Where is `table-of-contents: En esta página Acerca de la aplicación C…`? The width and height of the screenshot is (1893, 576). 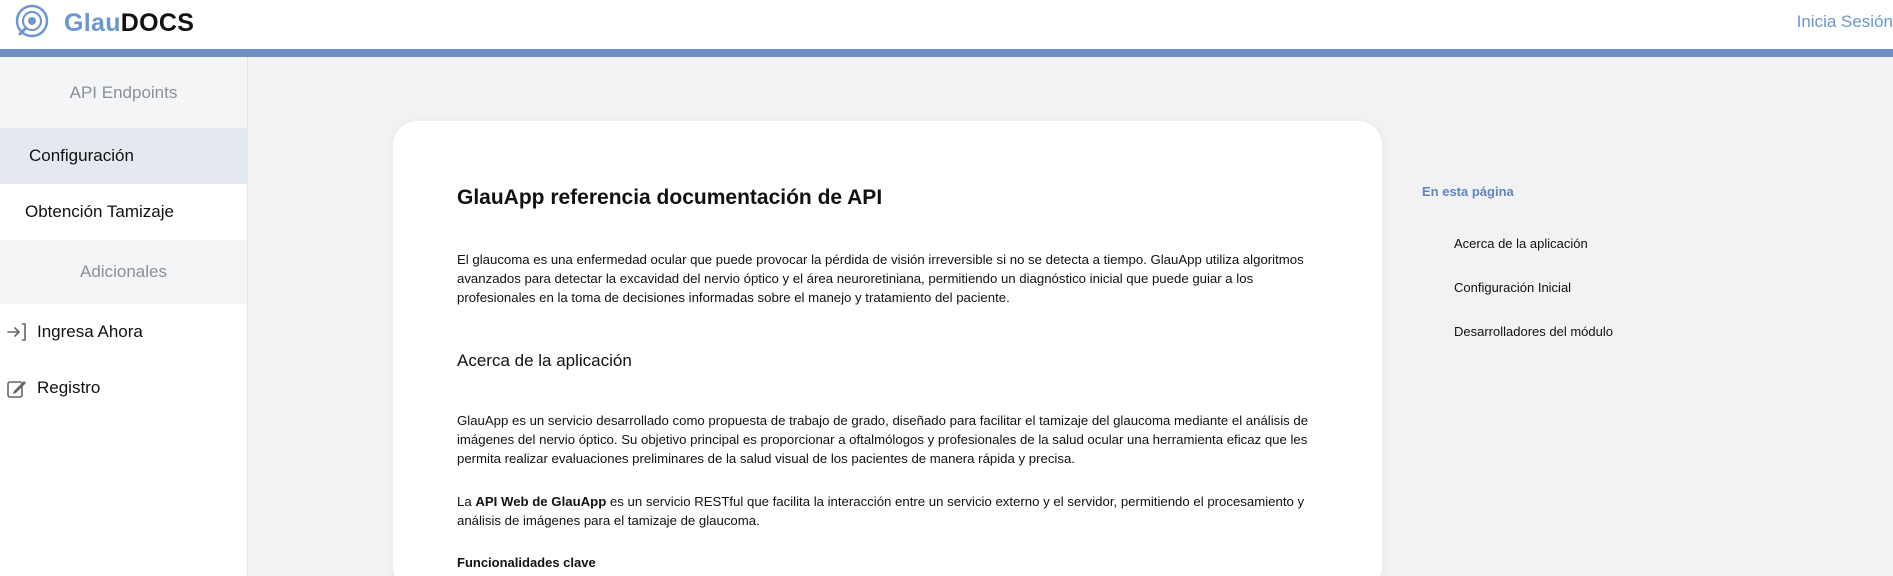
table-of-contents: En esta página Acerca de la aplicación C… is located at coordinates (1517, 261).